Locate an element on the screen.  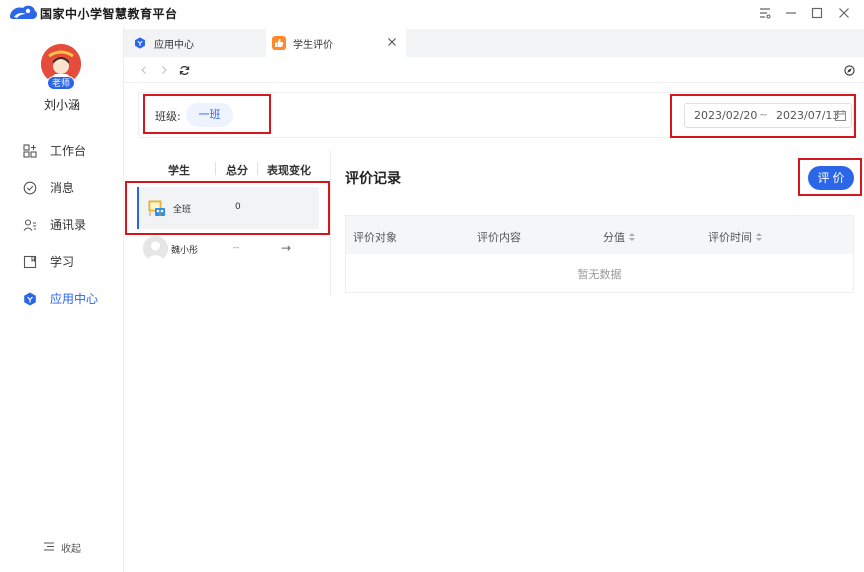
sidebar-item-label: 学习 is located at coordinates (62, 262).